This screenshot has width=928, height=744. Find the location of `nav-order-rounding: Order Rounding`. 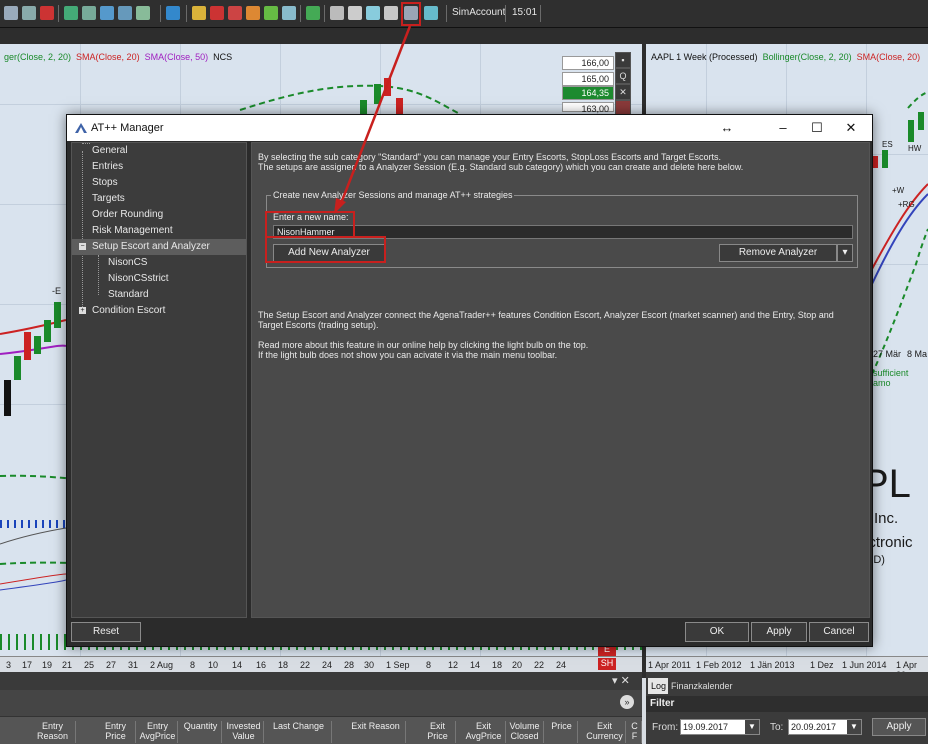

nav-order-rounding: Order Rounding is located at coordinates (159, 215).